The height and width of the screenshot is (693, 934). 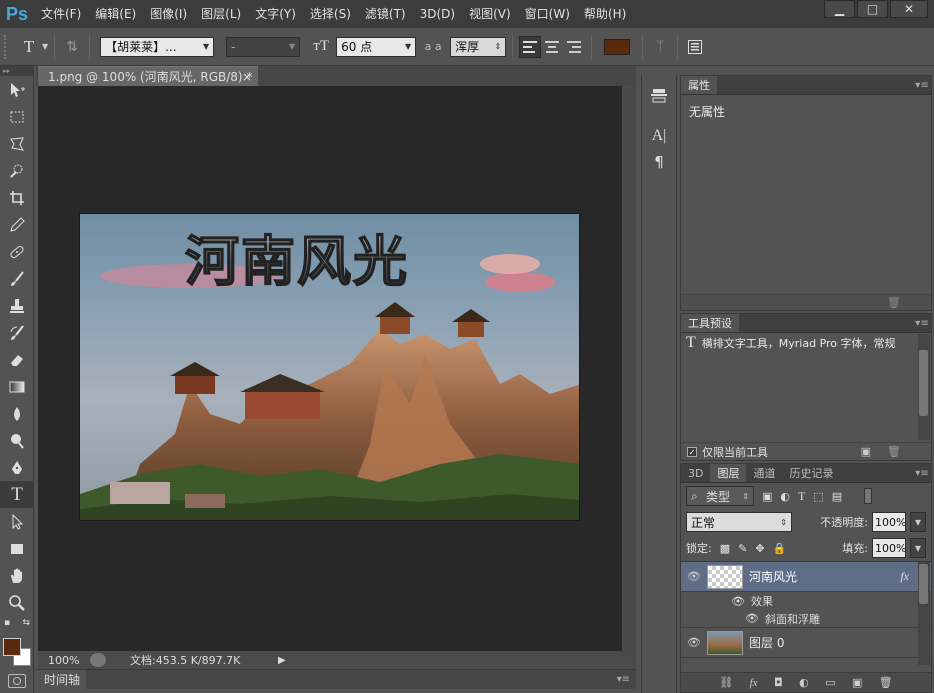 I want to click on type-tool: T, so click(x=17, y=494).